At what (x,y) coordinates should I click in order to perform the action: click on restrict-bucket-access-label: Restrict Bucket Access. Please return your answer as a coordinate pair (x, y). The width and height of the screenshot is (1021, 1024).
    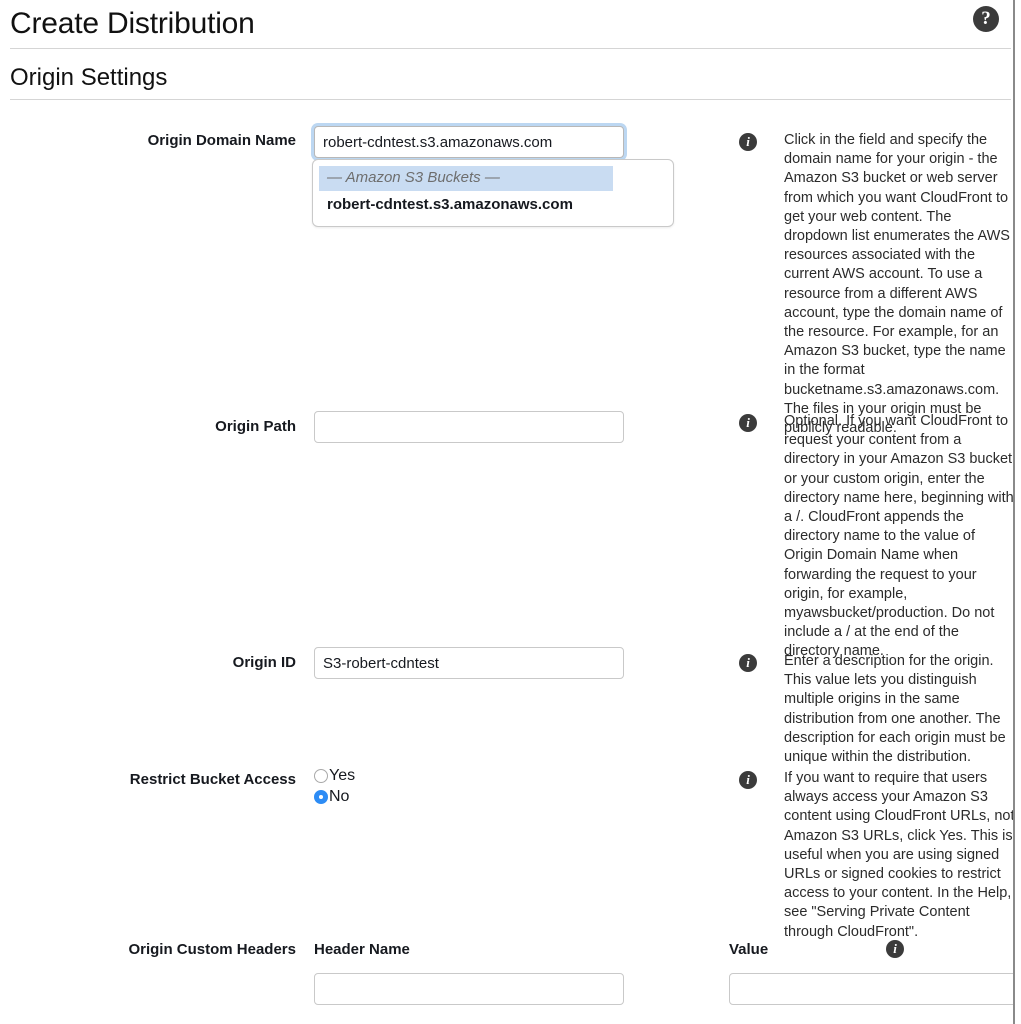
    Looking at the image, I should click on (212, 779).